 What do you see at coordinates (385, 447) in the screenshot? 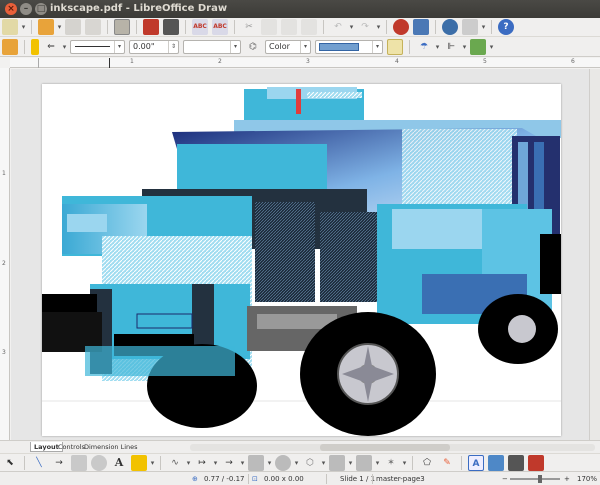
I see `horizontal-scroll-thumb` at bounding box center [385, 447].